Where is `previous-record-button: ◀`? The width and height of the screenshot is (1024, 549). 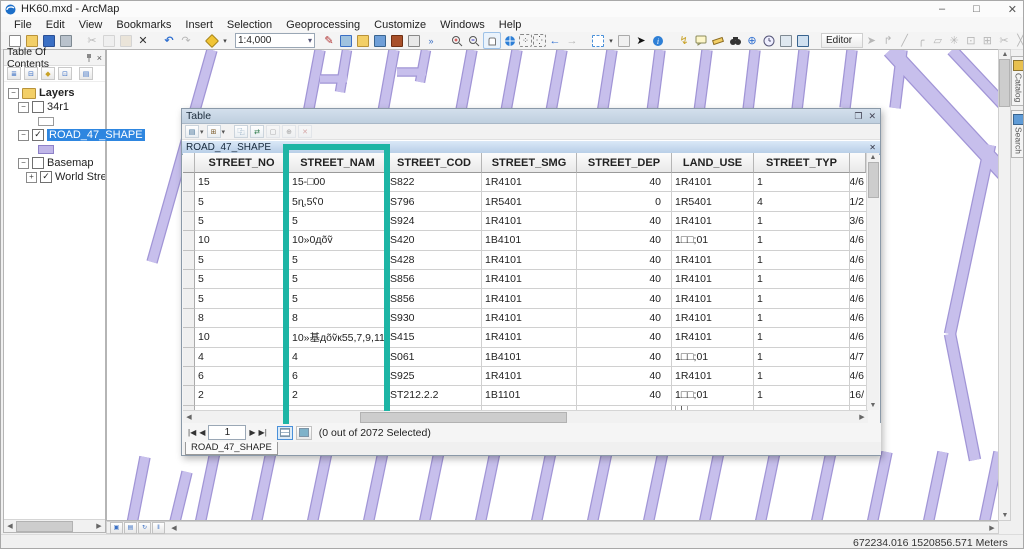
previous-record-button: ◀ is located at coordinates (202, 432).